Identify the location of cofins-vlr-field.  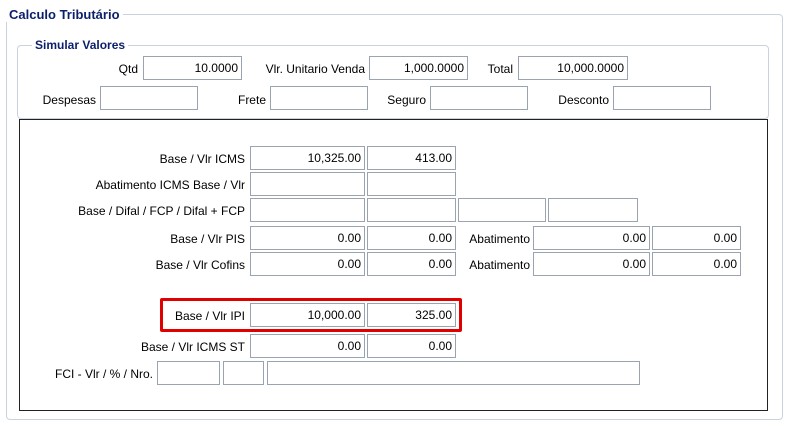
(411, 264).